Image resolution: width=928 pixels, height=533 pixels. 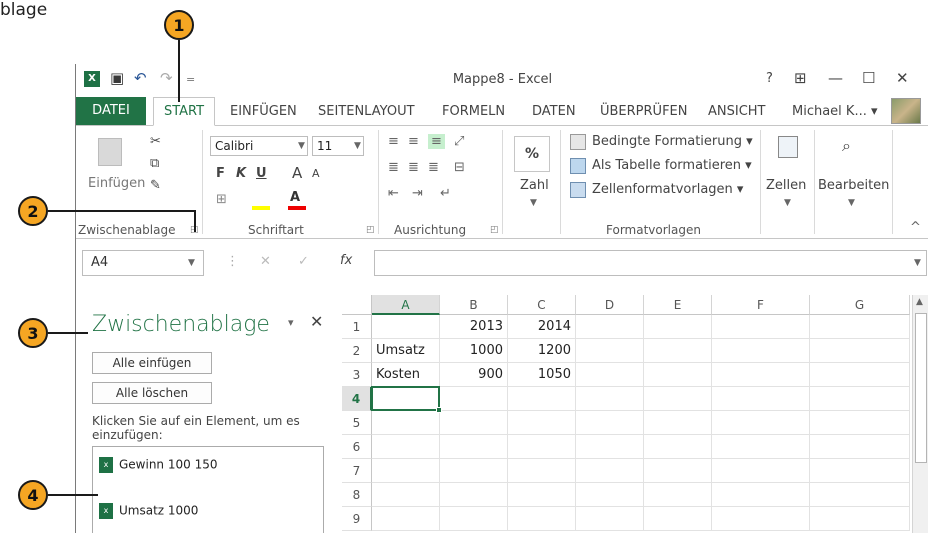 What do you see at coordinates (610, 519) in the screenshot?
I see `cell-d9` at bounding box center [610, 519].